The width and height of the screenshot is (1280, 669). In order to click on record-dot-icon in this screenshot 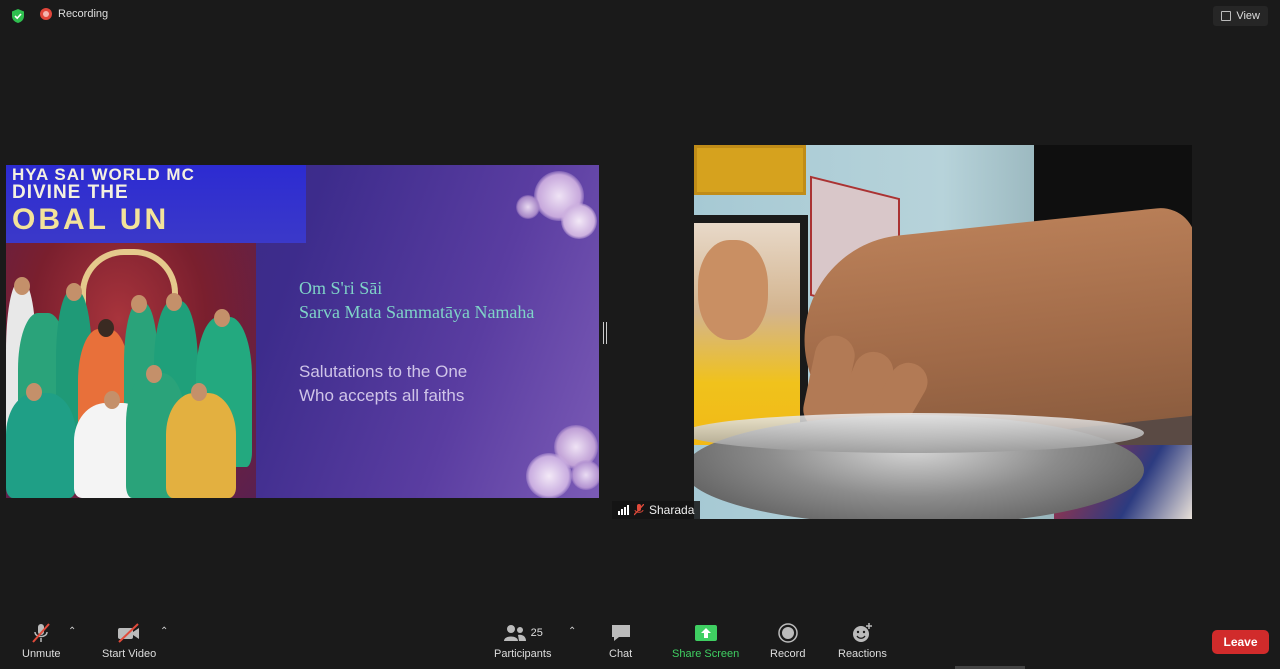, I will do `click(46, 14)`.